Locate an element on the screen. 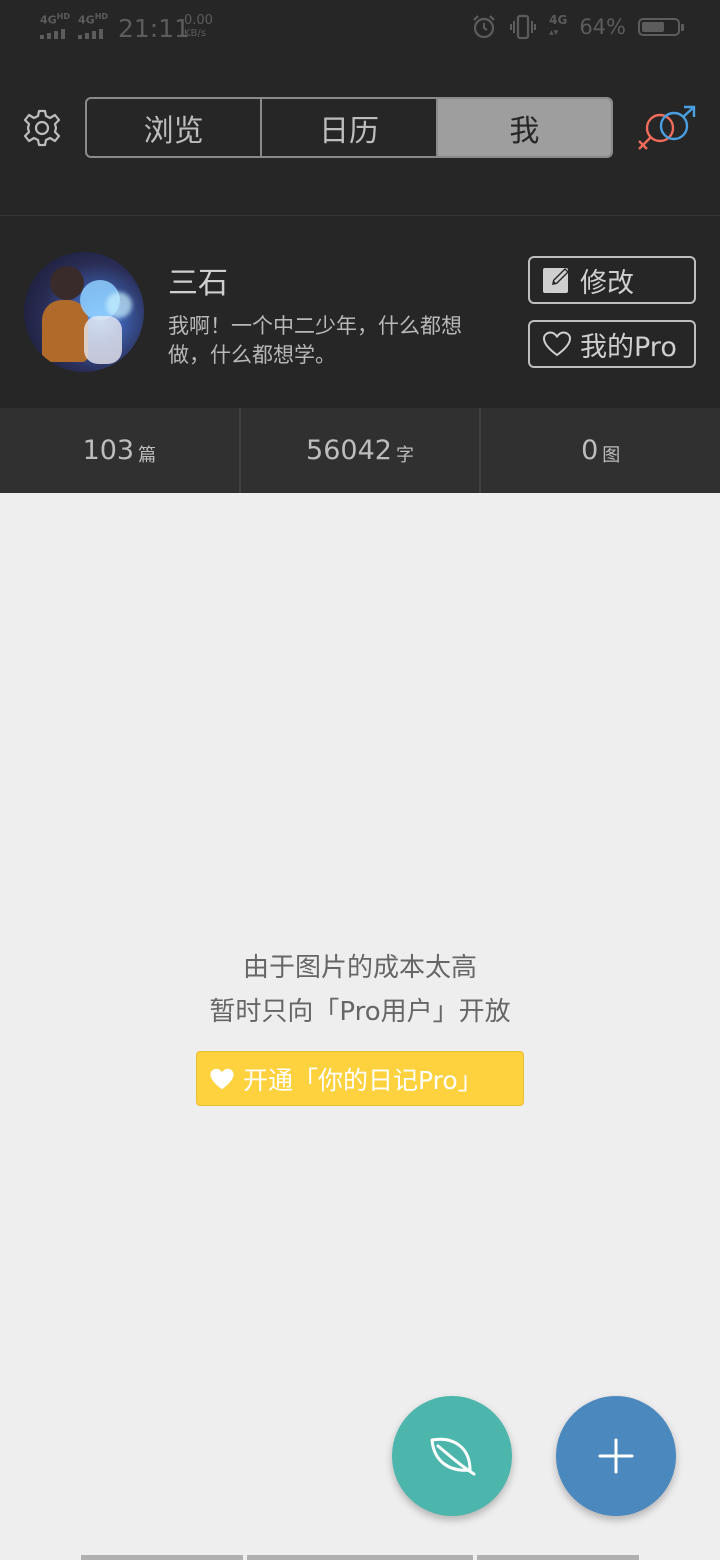 This screenshot has height=1560, width=720. gear-icon is located at coordinates (42, 128).